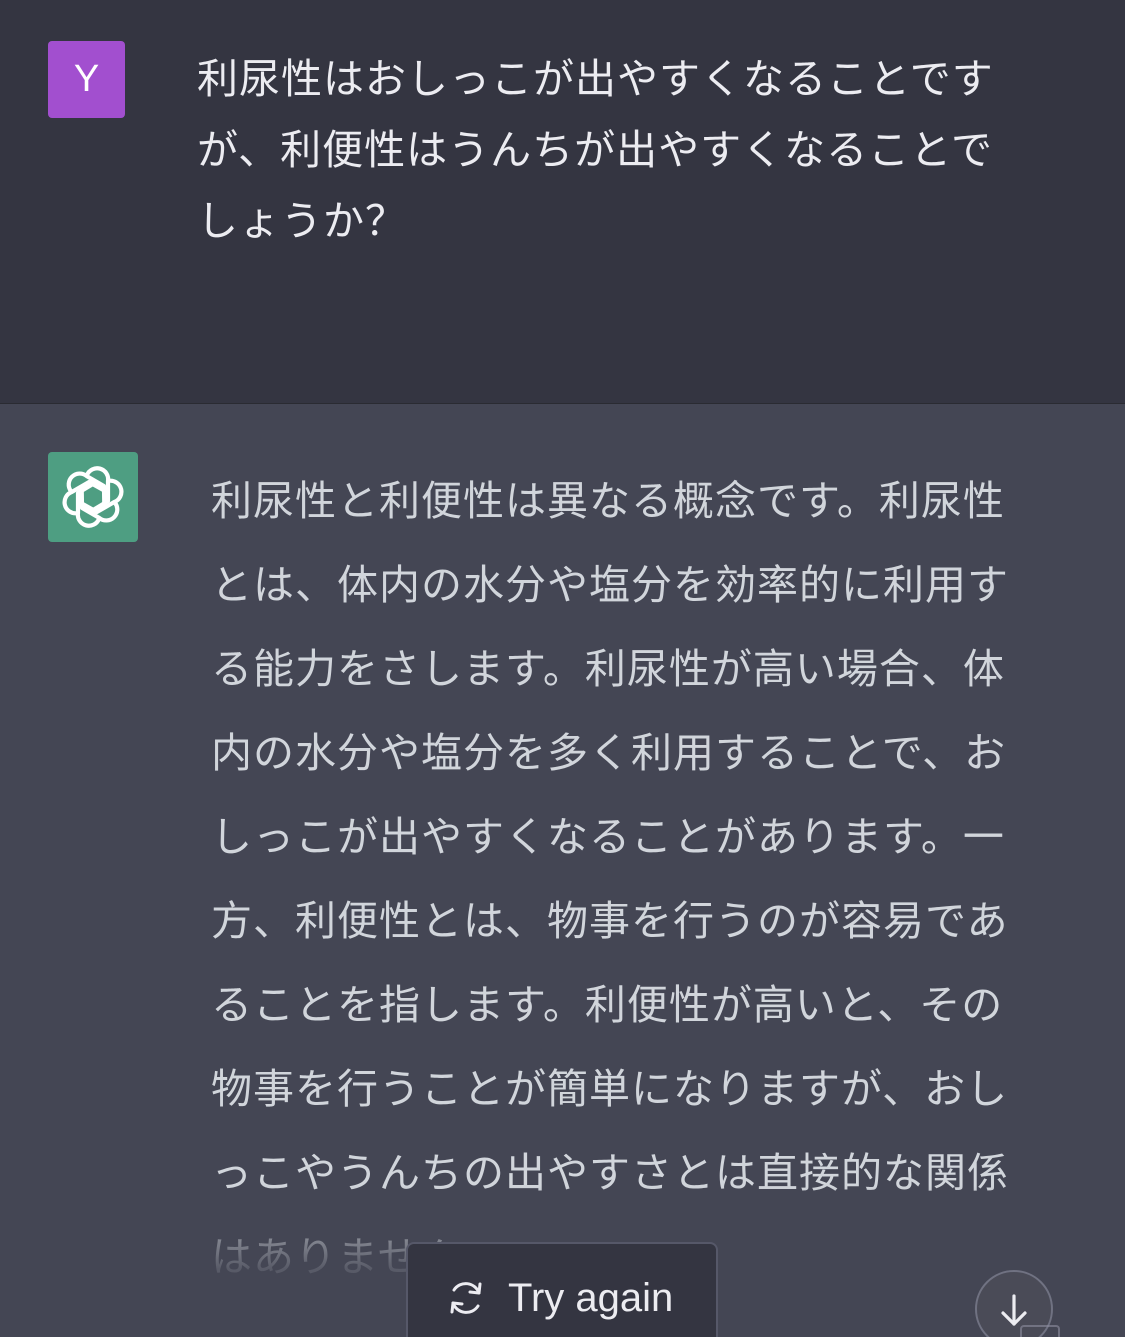 The image size is (1125, 1337). Describe the element at coordinates (466, 1298) in the screenshot. I see `refresh-icon` at that location.